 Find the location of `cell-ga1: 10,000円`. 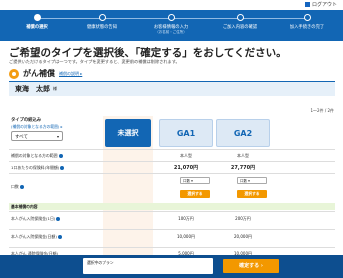

cell-ga1: 10,000円 is located at coordinates (186, 236).